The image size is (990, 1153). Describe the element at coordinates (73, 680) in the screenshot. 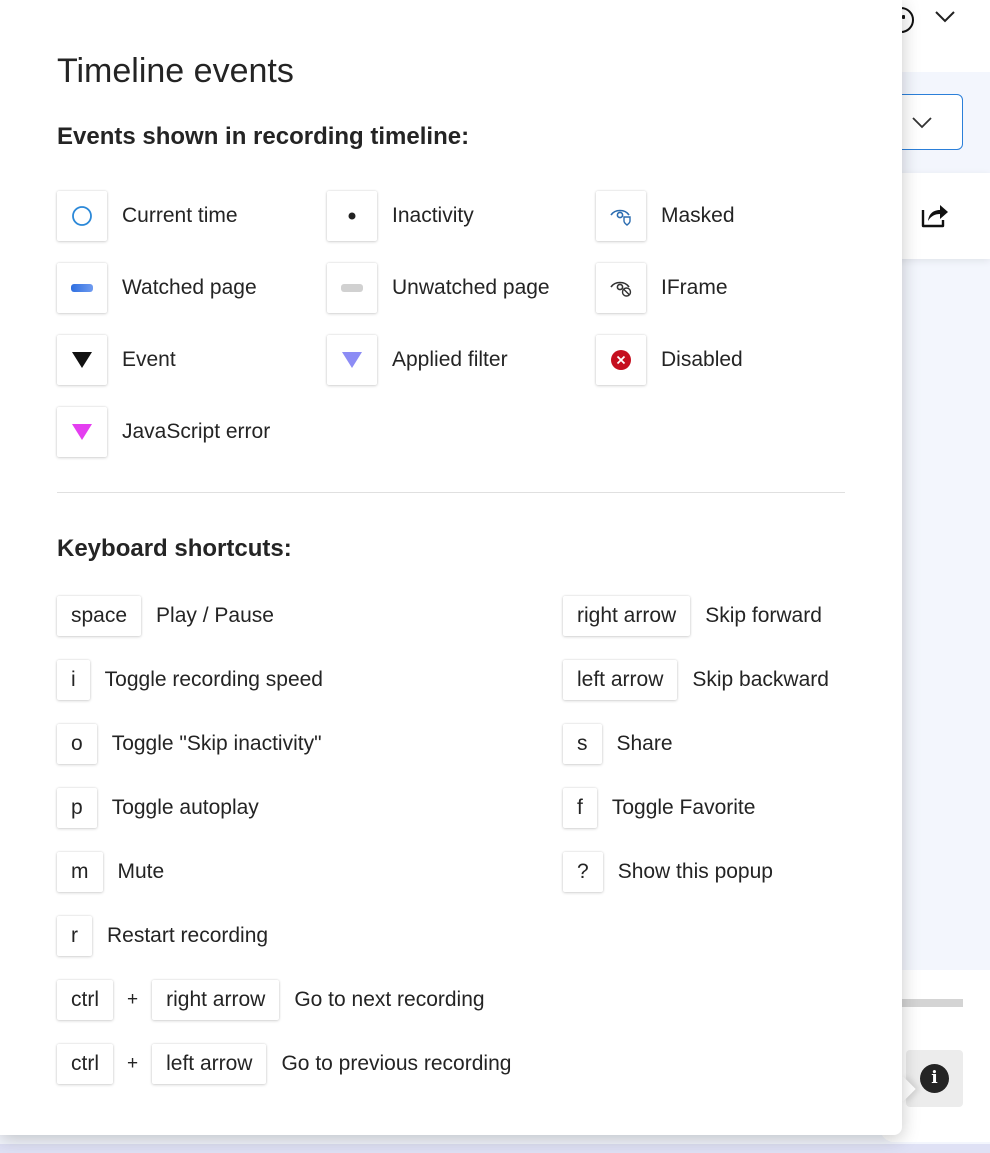

I see `key-i: i` at that location.